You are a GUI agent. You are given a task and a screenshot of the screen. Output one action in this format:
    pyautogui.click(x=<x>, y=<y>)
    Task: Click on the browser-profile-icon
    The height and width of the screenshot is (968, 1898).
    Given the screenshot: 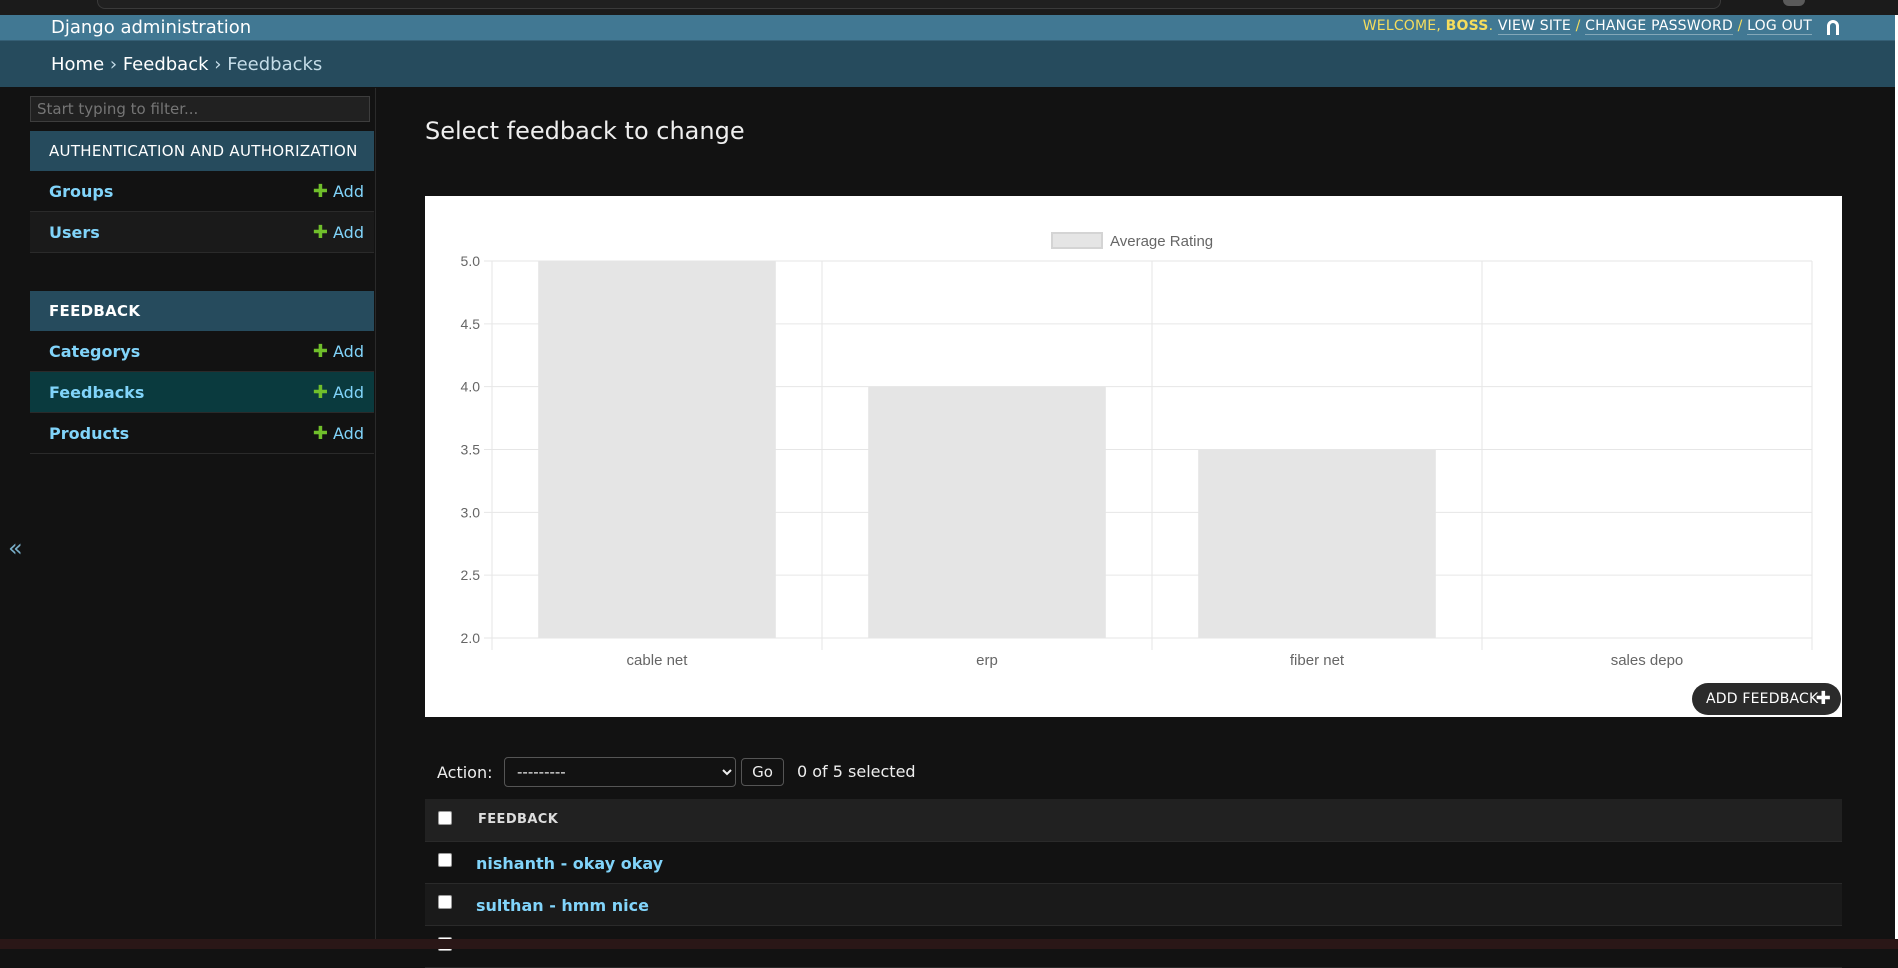 What is the action you would take?
    pyautogui.click(x=1794, y=3)
    